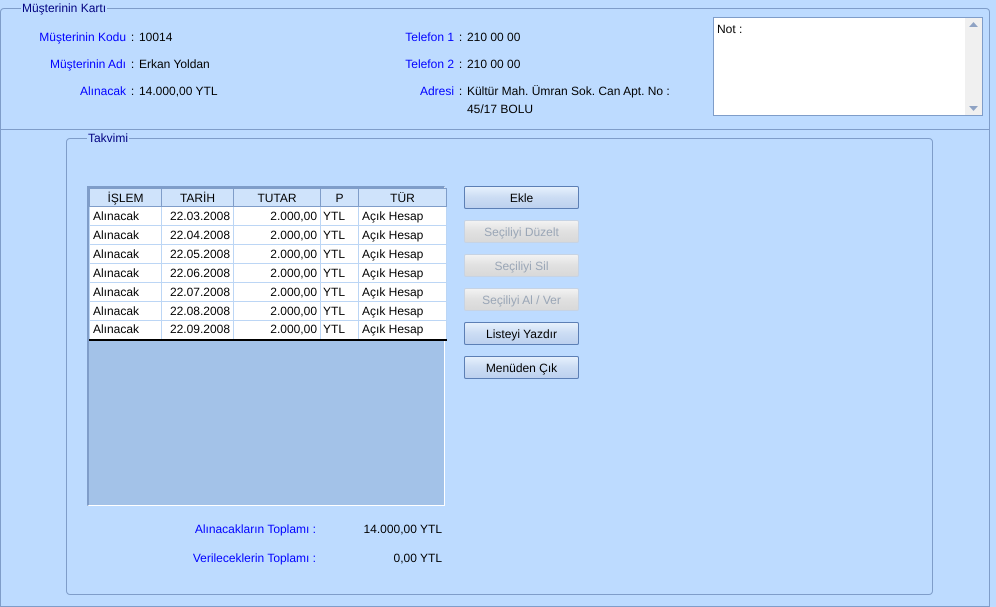 The image size is (996, 607). Describe the element at coordinates (521, 367) in the screenshot. I see `action-button: Menüden Çık` at that location.